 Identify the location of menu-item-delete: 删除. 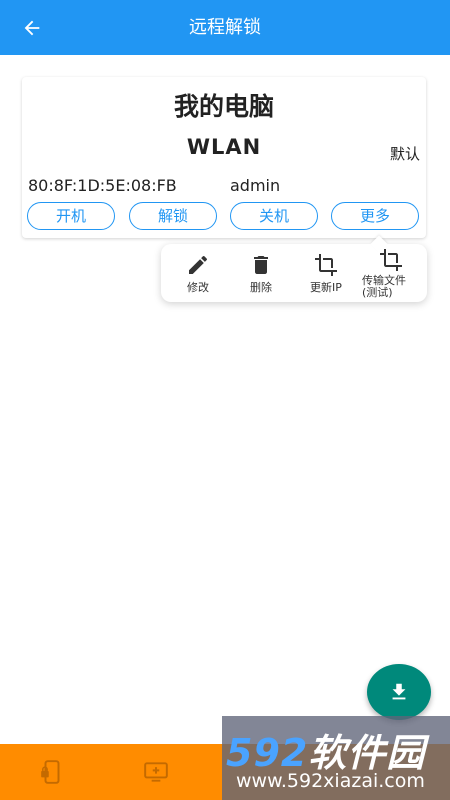
(261, 273).